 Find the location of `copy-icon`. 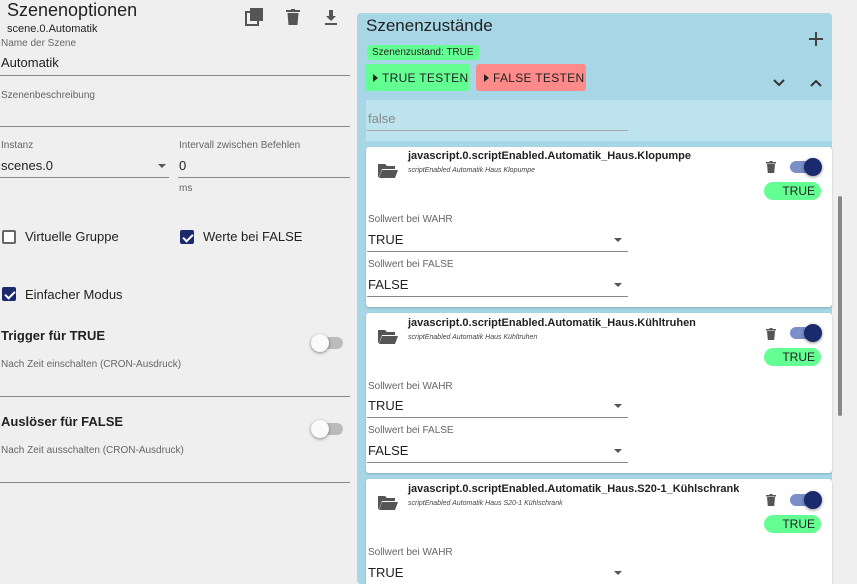

copy-icon is located at coordinates (254, 17).